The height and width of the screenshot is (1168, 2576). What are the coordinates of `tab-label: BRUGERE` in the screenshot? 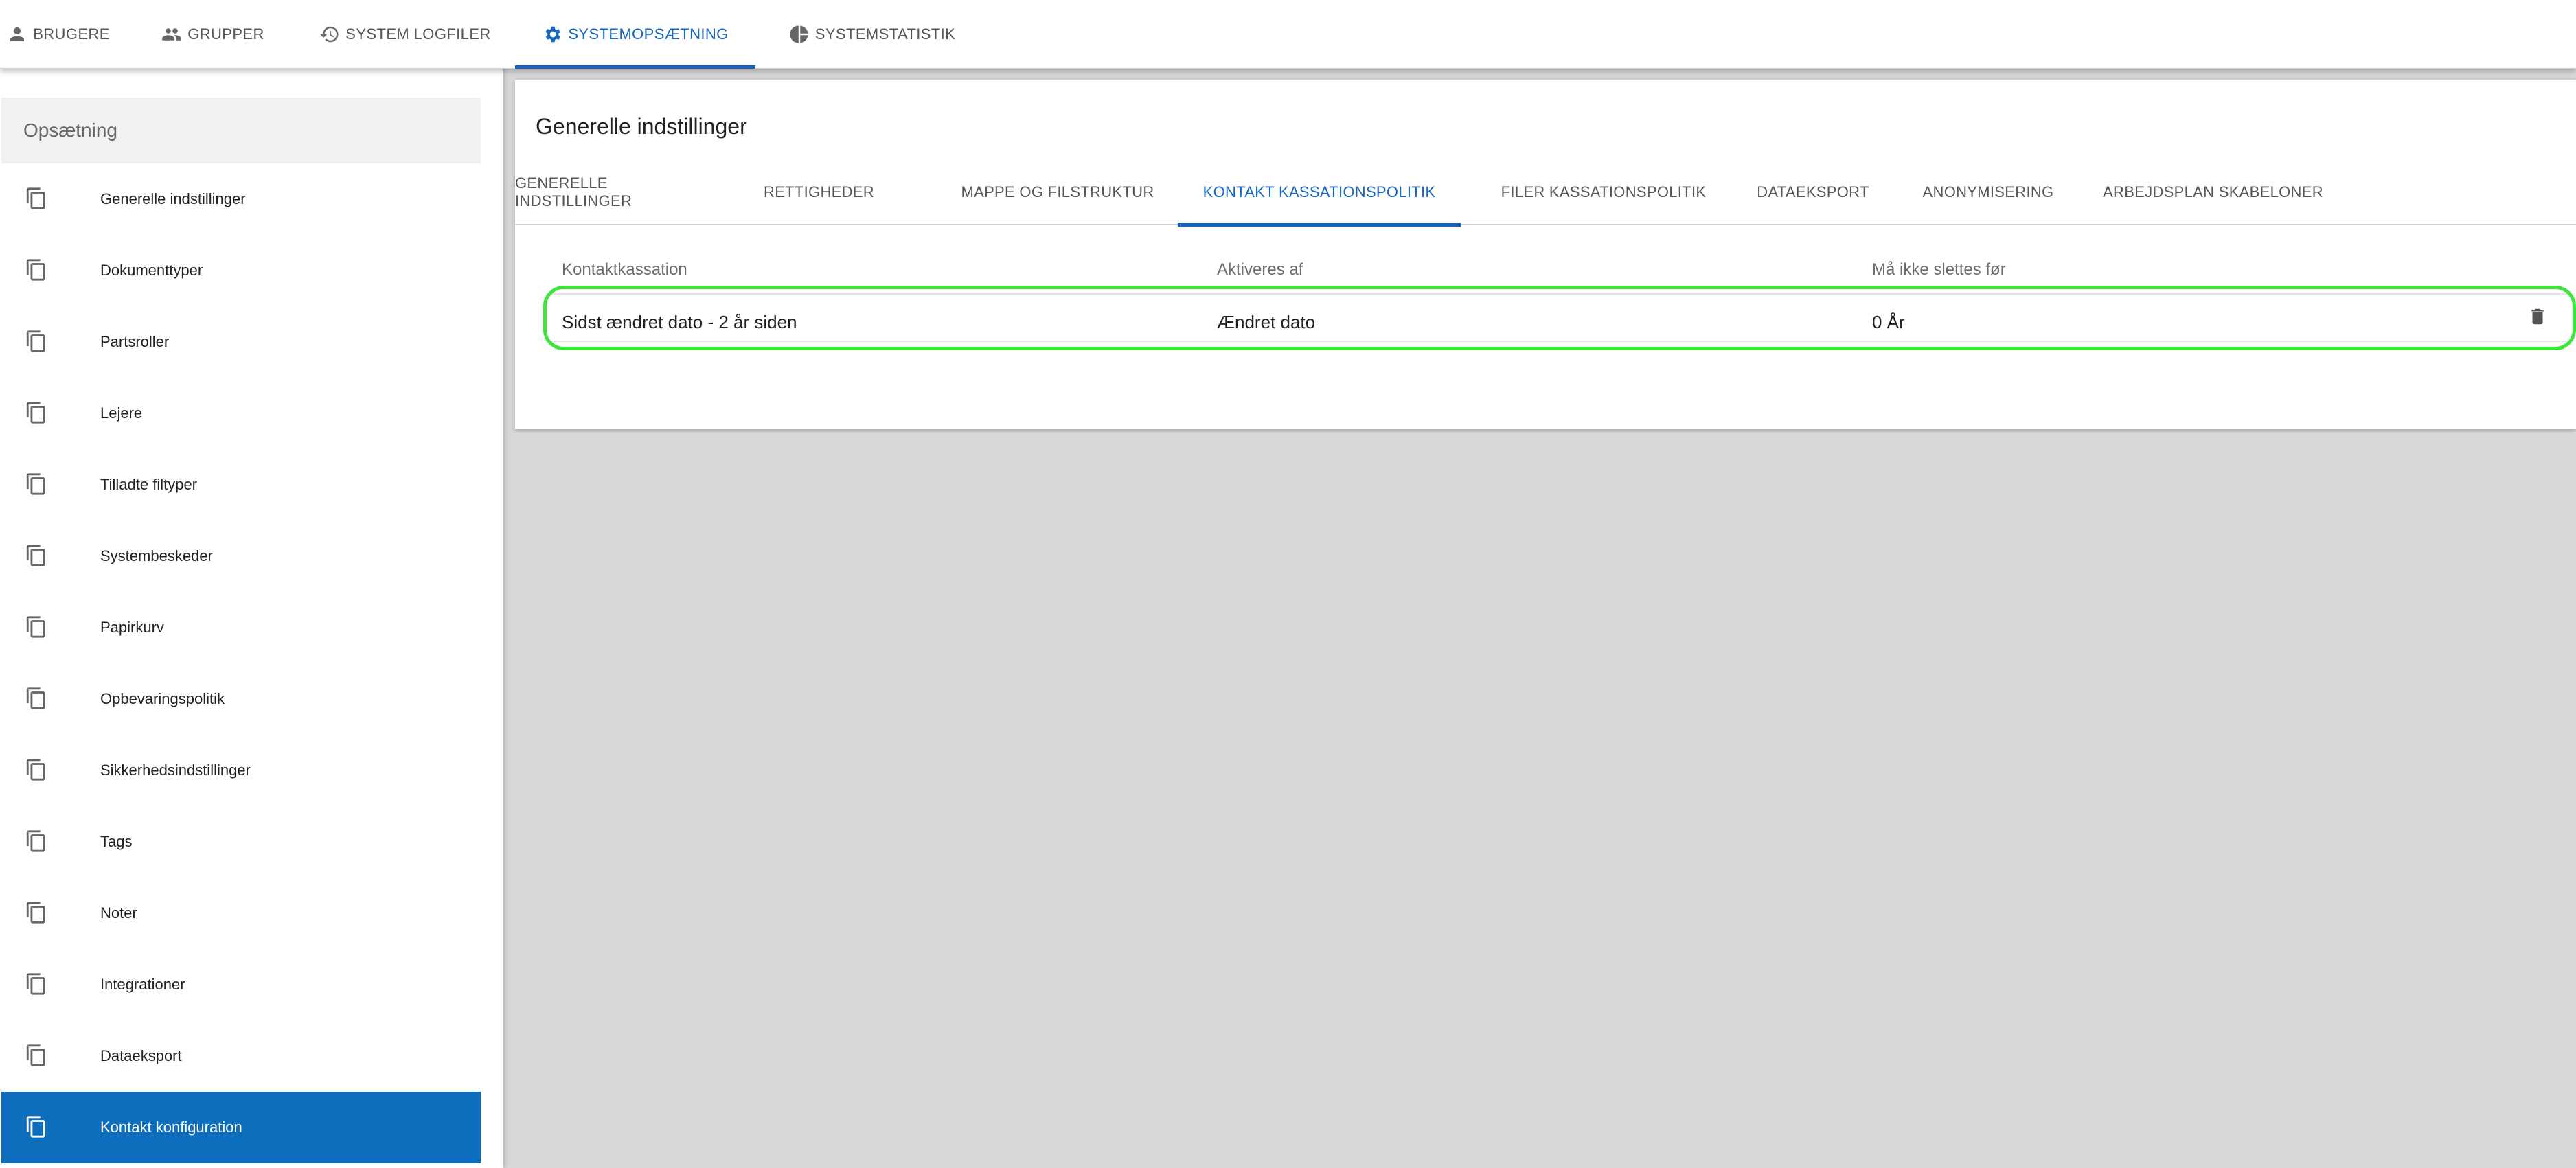 It's located at (71, 34).